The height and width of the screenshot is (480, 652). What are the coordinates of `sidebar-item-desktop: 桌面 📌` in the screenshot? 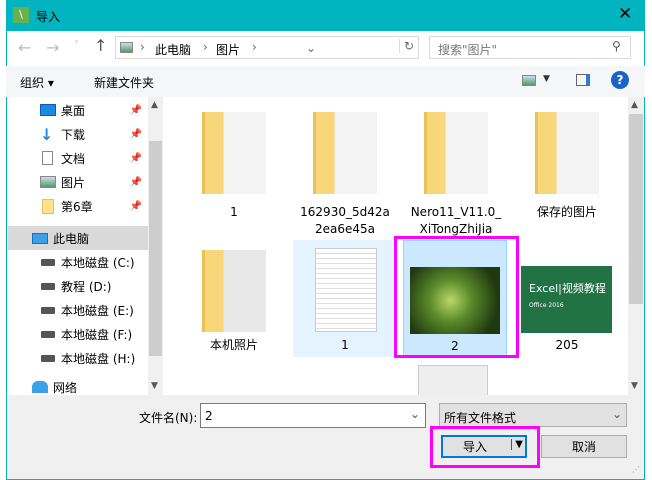 It's located at (78, 110).